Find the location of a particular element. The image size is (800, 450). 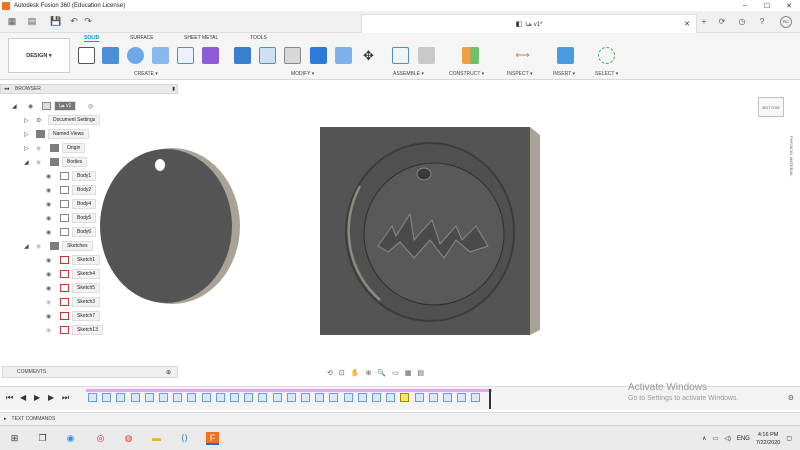

group-assemble: ASSEMBLE ▾ is located at coordinates (408, 74).